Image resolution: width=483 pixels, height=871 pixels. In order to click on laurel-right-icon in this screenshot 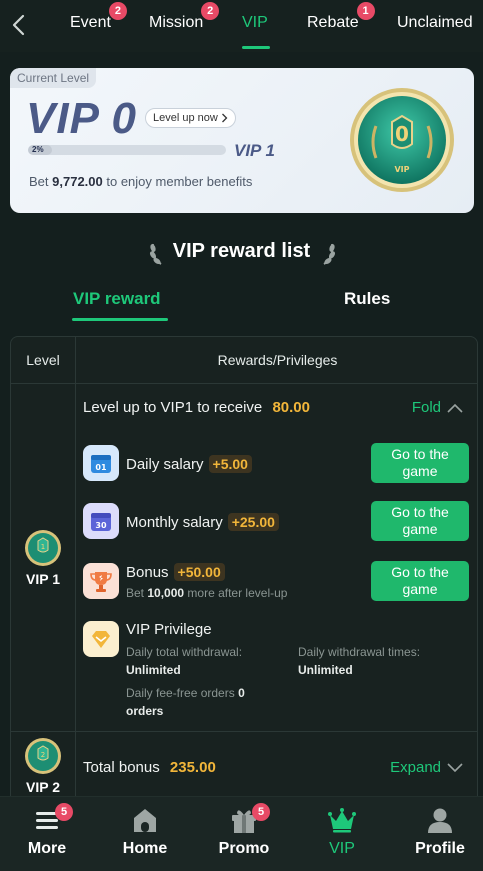, I will do `click(329, 254)`.